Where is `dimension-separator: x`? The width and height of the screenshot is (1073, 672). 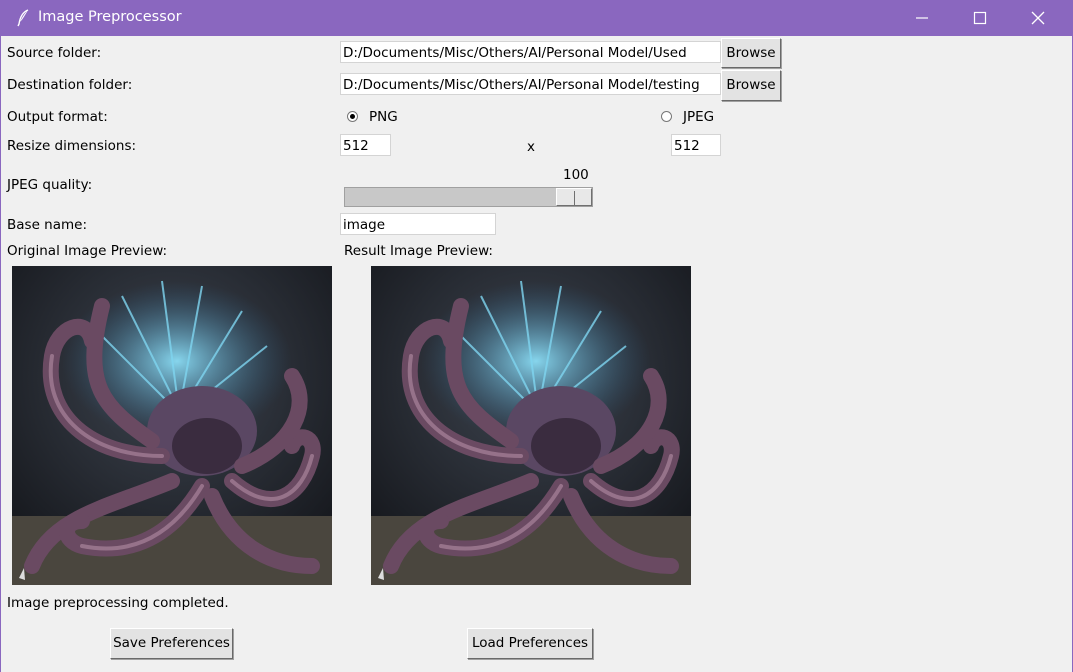 dimension-separator: x is located at coordinates (531, 147).